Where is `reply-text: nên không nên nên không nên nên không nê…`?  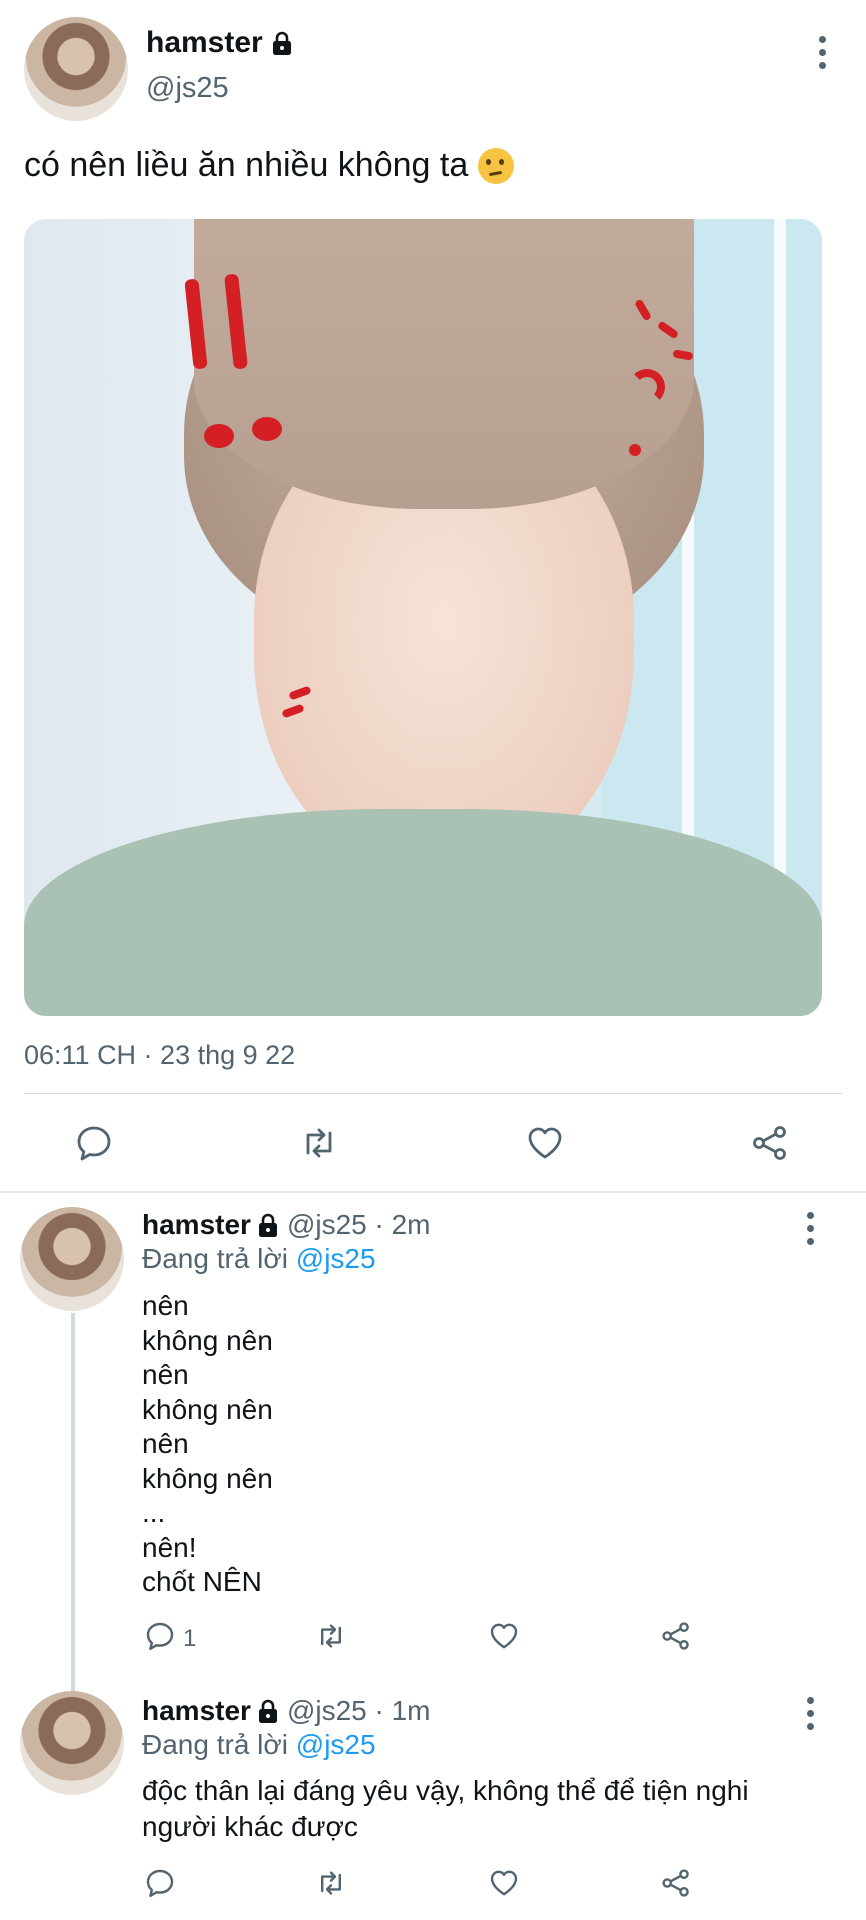 reply-text: nên không nên nên không nên nên không nê… is located at coordinates (207, 1444).